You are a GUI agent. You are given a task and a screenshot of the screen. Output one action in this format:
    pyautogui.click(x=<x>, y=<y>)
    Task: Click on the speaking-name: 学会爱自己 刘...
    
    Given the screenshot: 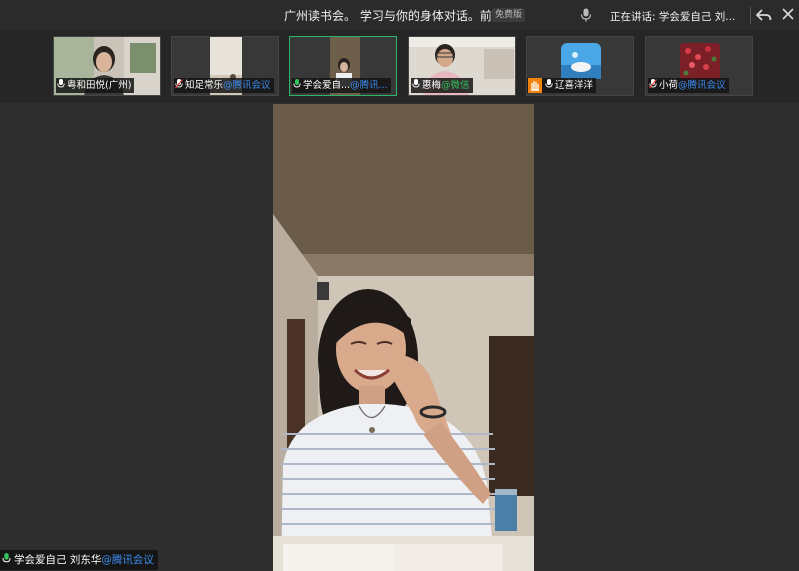 What is the action you would take?
    pyautogui.click(x=697, y=17)
    